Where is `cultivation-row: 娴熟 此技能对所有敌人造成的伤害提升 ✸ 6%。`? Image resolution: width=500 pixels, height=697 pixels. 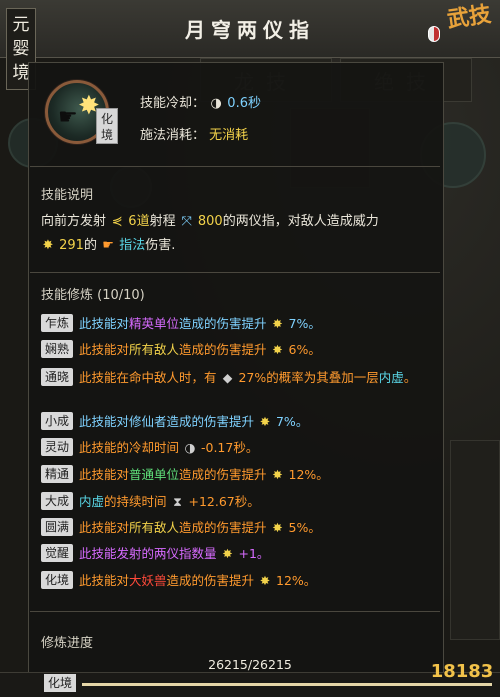 cultivation-row: 娴熟 此技能对所有敌人造成的伤害提升 ✸ 6%。 is located at coordinates (241, 350).